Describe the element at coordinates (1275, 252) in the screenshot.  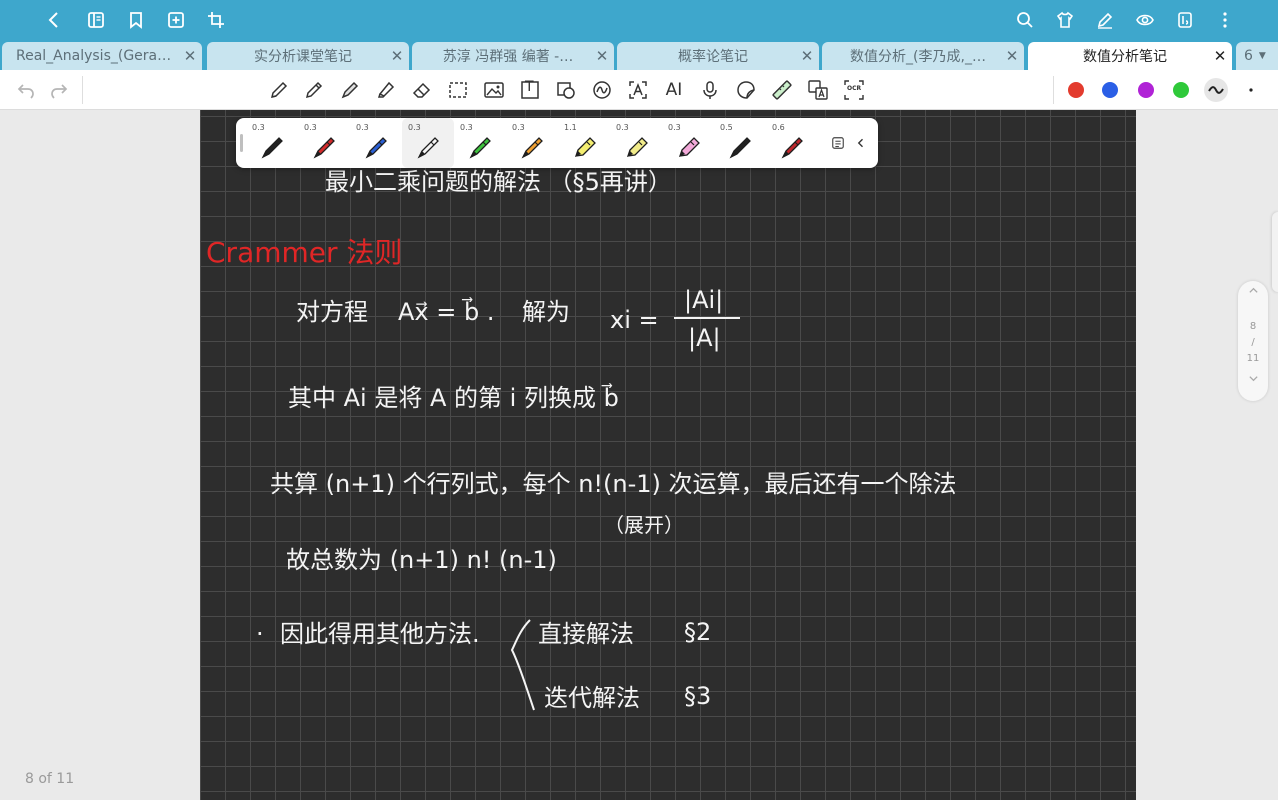
I see `side-panel-handle` at that location.